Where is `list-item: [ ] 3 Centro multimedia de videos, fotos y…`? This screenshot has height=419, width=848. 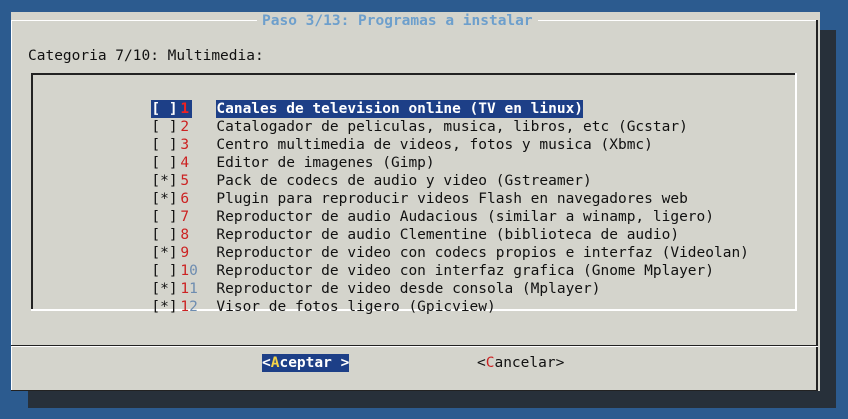
list-item: [ ] 3 Centro multimedia de videos, fotos y… is located at coordinates (424, 135).